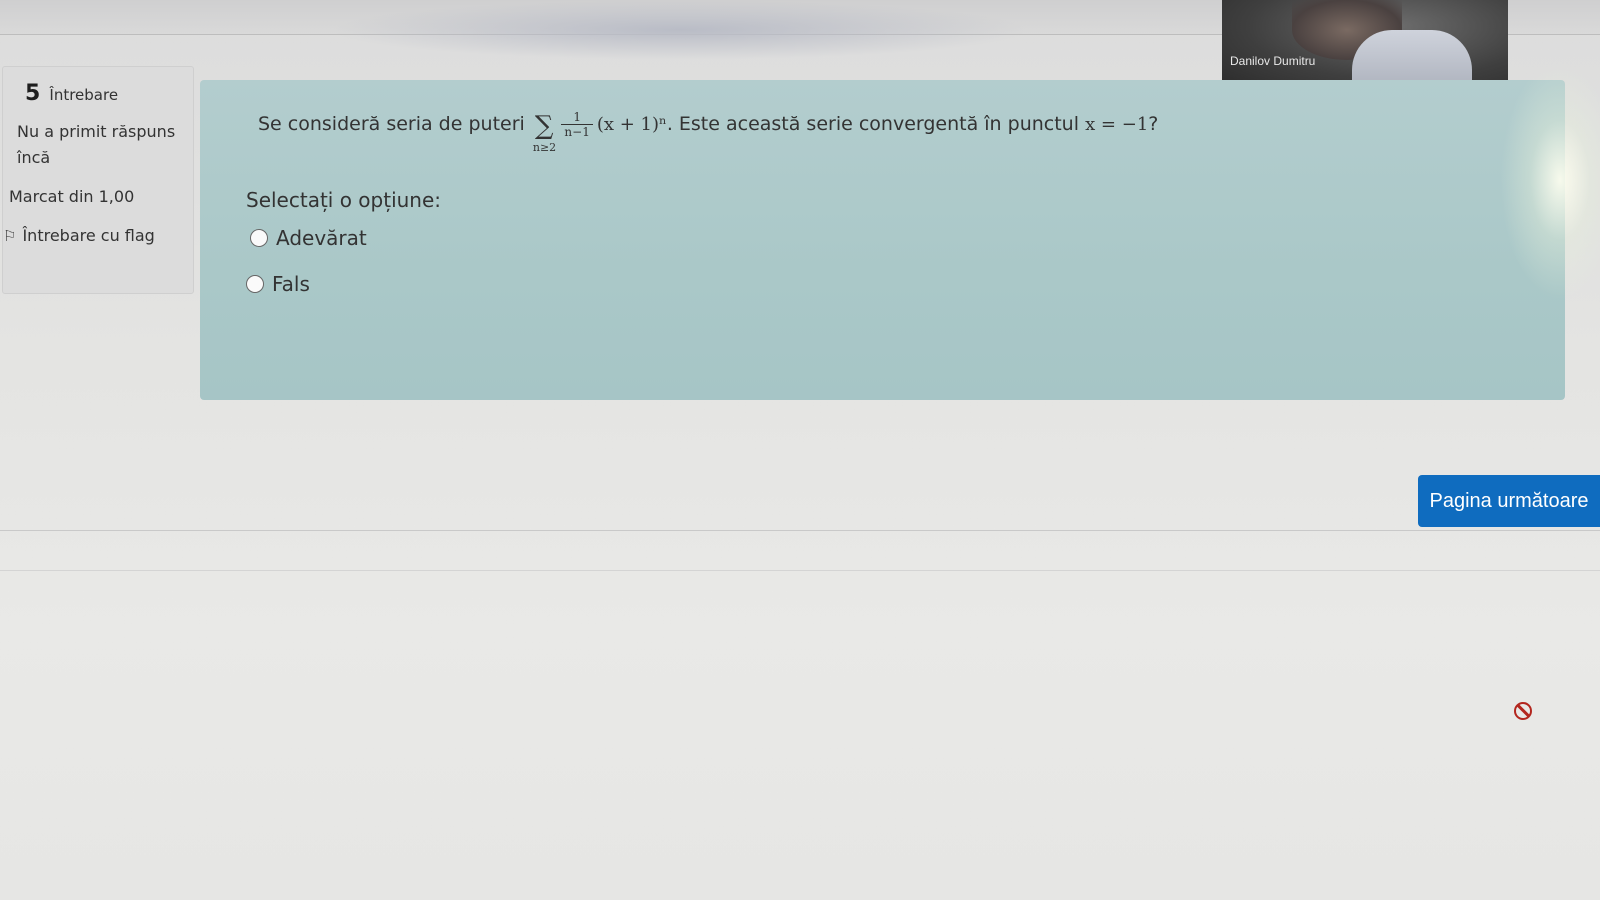  Describe the element at coordinates (344, 200) in the screenshot. I see `answer-prompt: Selectați o opțiune:` at that location.